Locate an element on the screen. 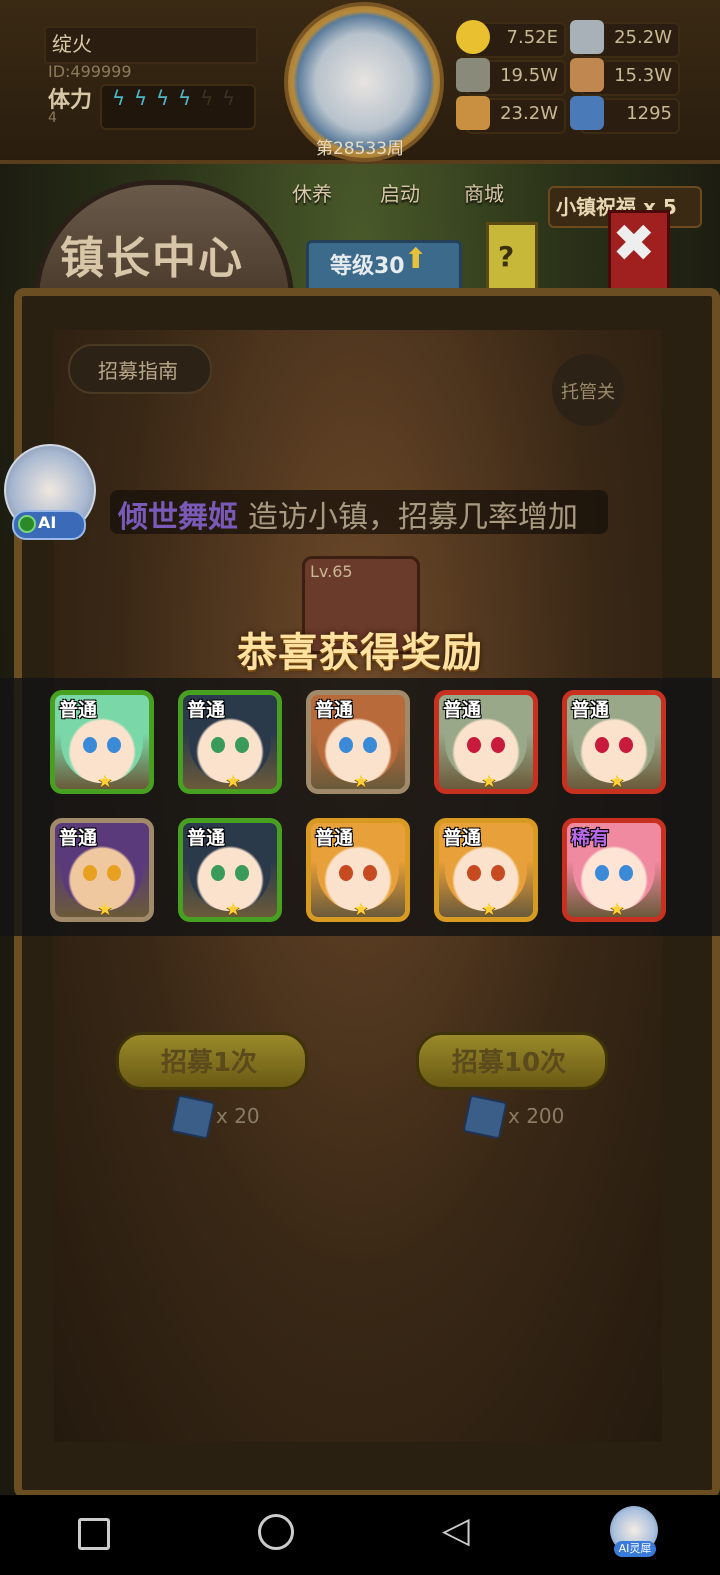 The image size is (720, 1575). player-id: ID:499999 is located at coordinates (90, 71).